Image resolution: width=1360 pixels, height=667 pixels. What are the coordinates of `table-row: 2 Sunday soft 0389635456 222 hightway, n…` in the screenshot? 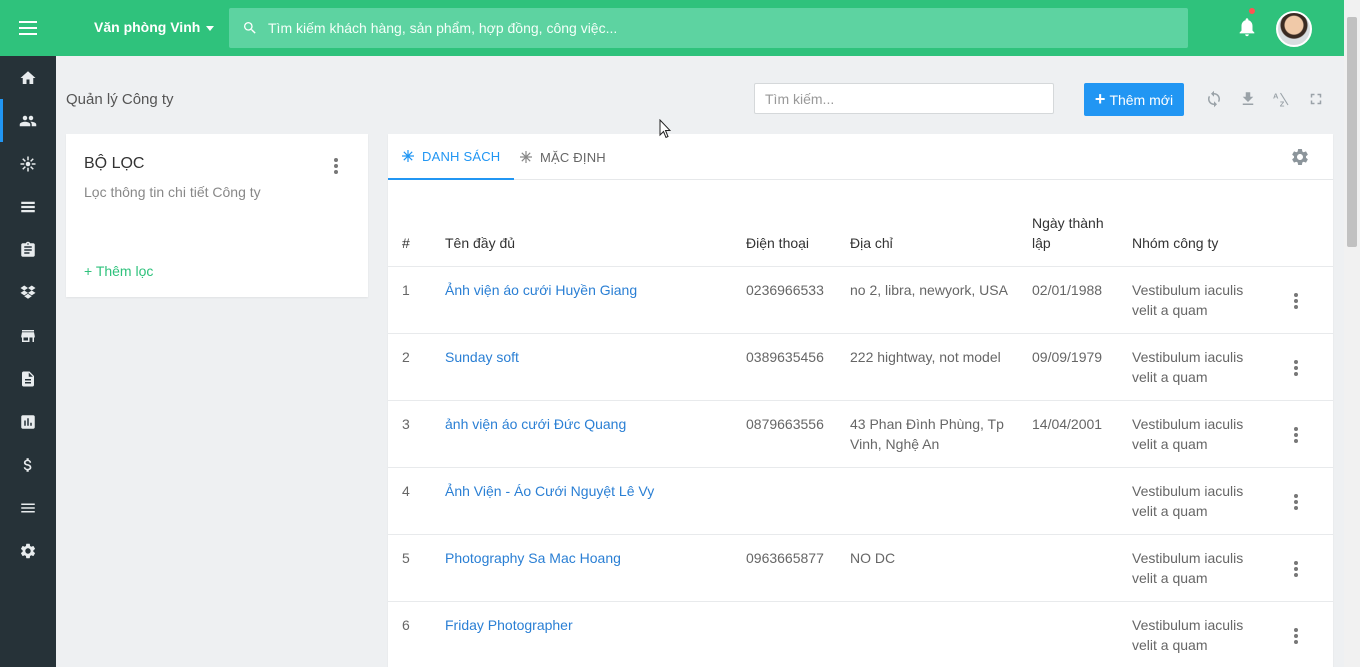 It's located at (860, 366).